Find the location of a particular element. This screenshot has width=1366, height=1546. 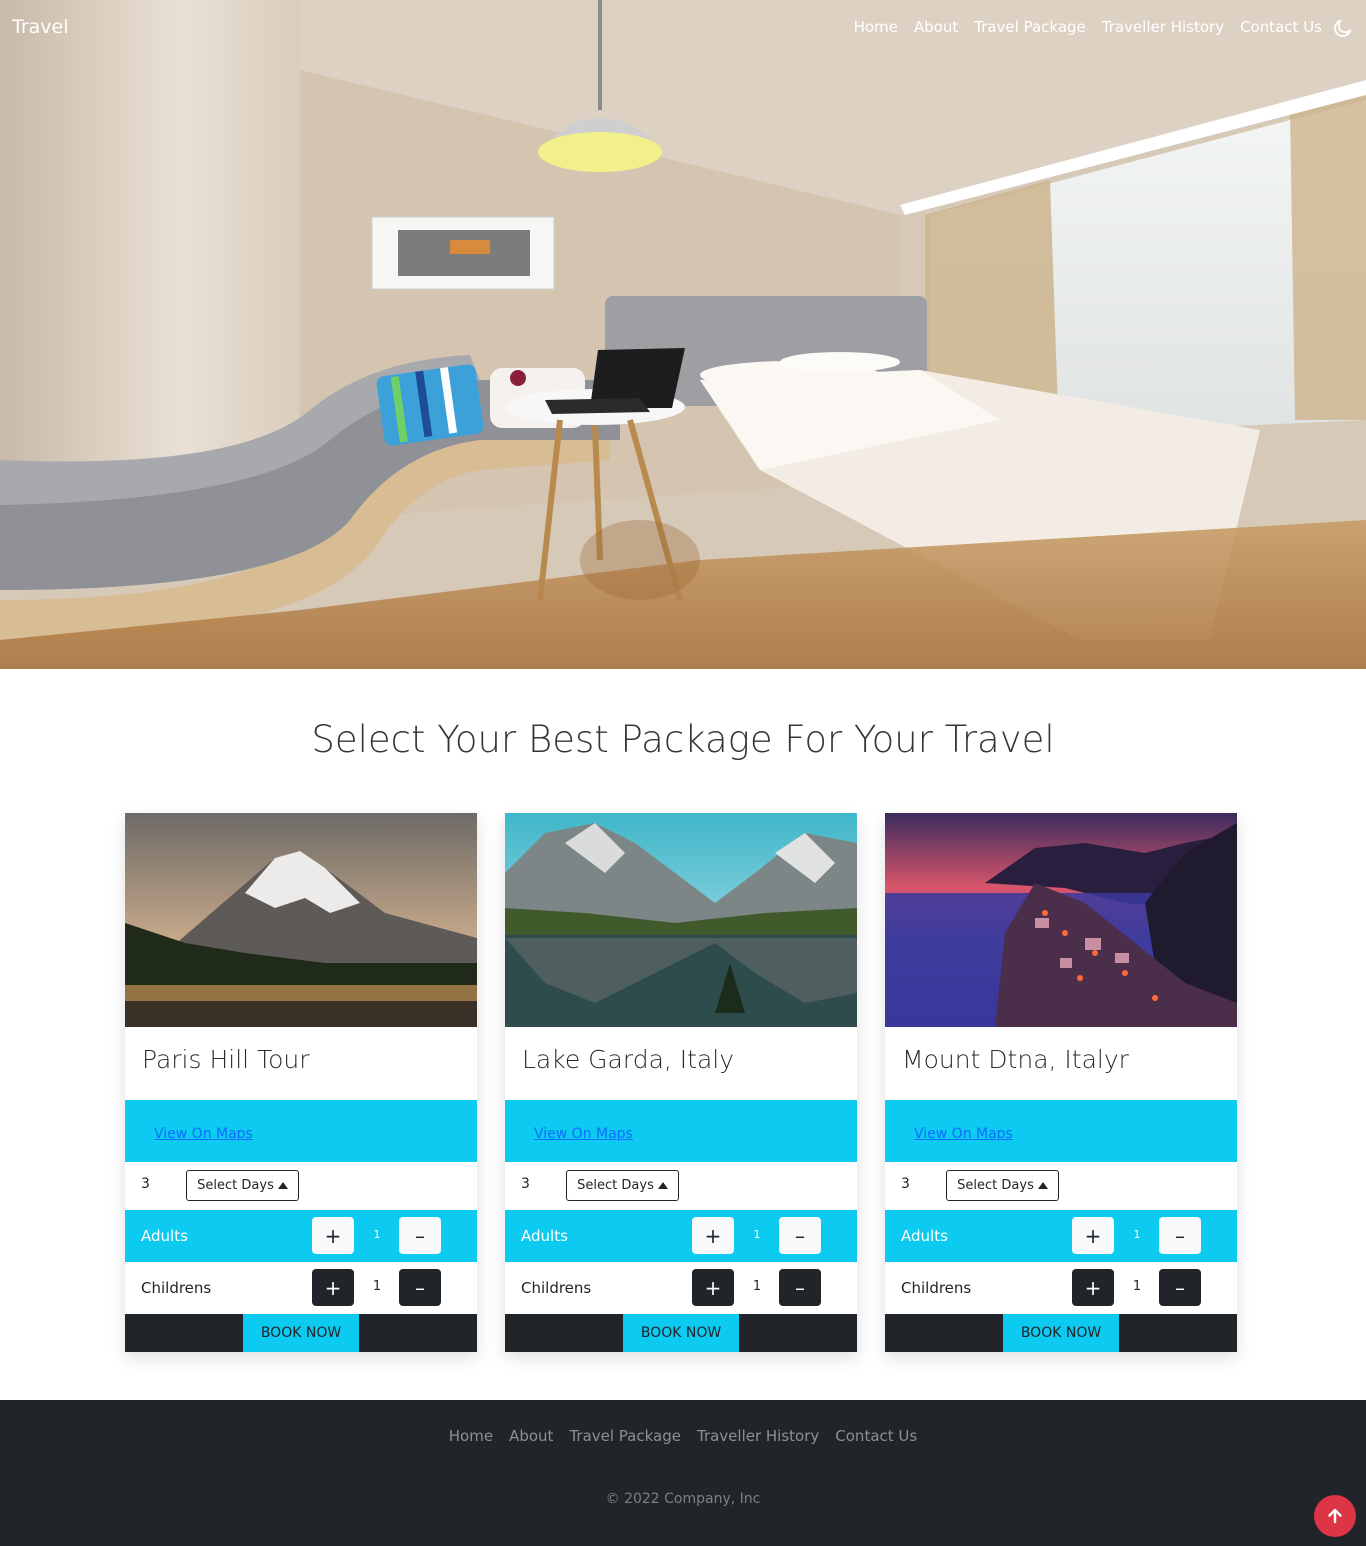

nav-link-travel-package: Travel Package is located at coordinates (1030, 27).